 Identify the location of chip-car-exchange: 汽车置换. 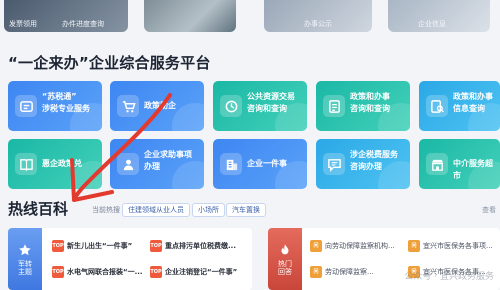
(246, 210).